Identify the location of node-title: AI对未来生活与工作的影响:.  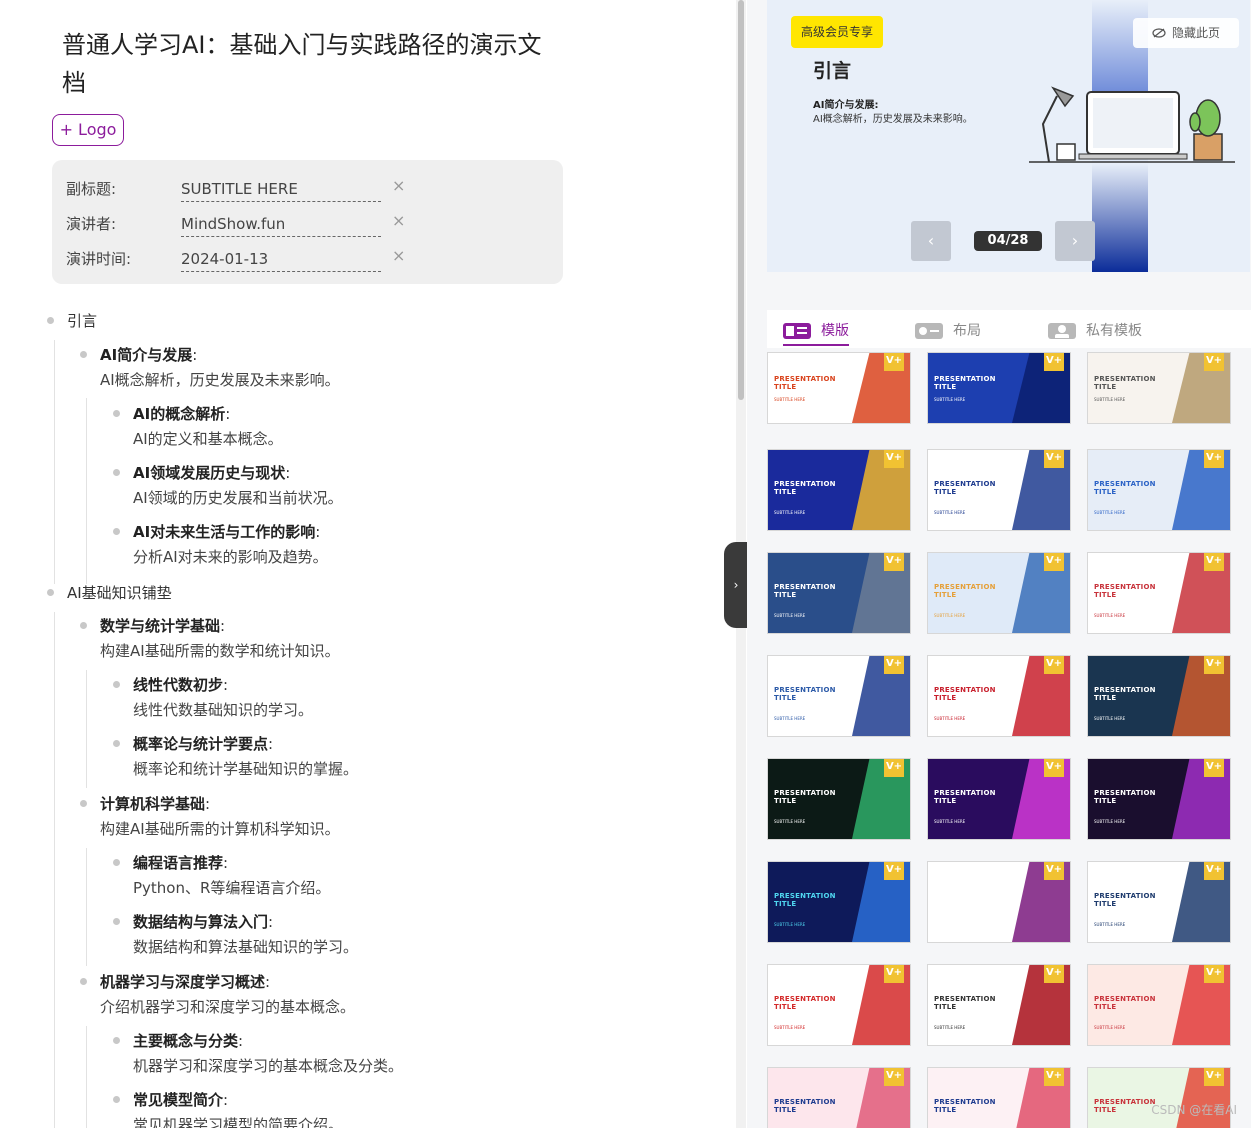
(230, 531).